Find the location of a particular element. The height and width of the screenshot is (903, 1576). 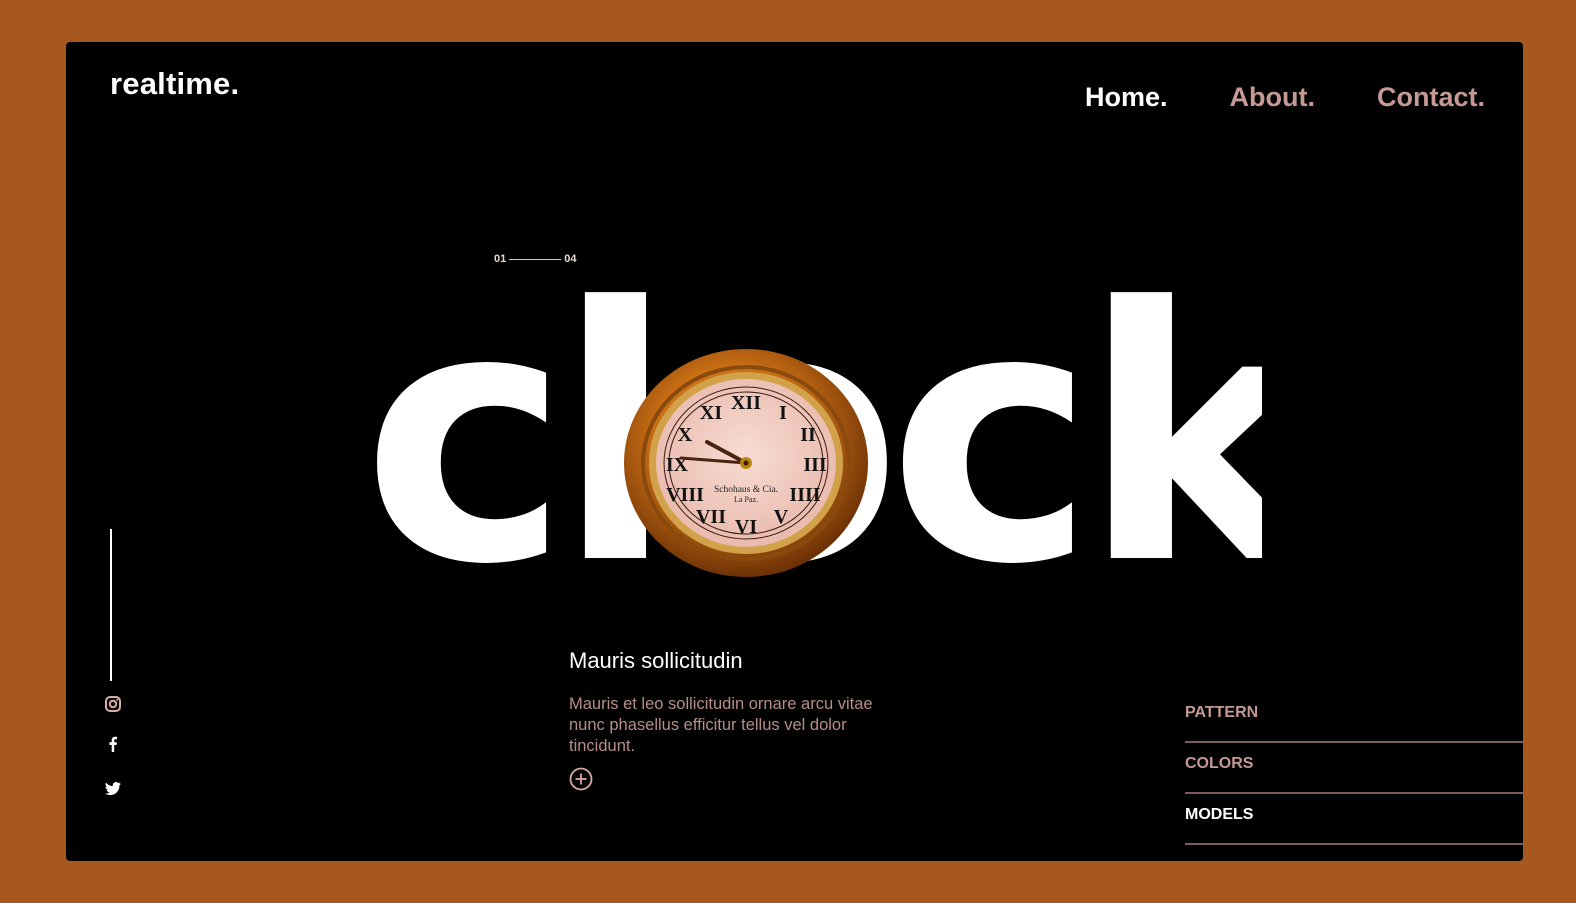

slide-current: 01 is located at coordinates (500, 259).